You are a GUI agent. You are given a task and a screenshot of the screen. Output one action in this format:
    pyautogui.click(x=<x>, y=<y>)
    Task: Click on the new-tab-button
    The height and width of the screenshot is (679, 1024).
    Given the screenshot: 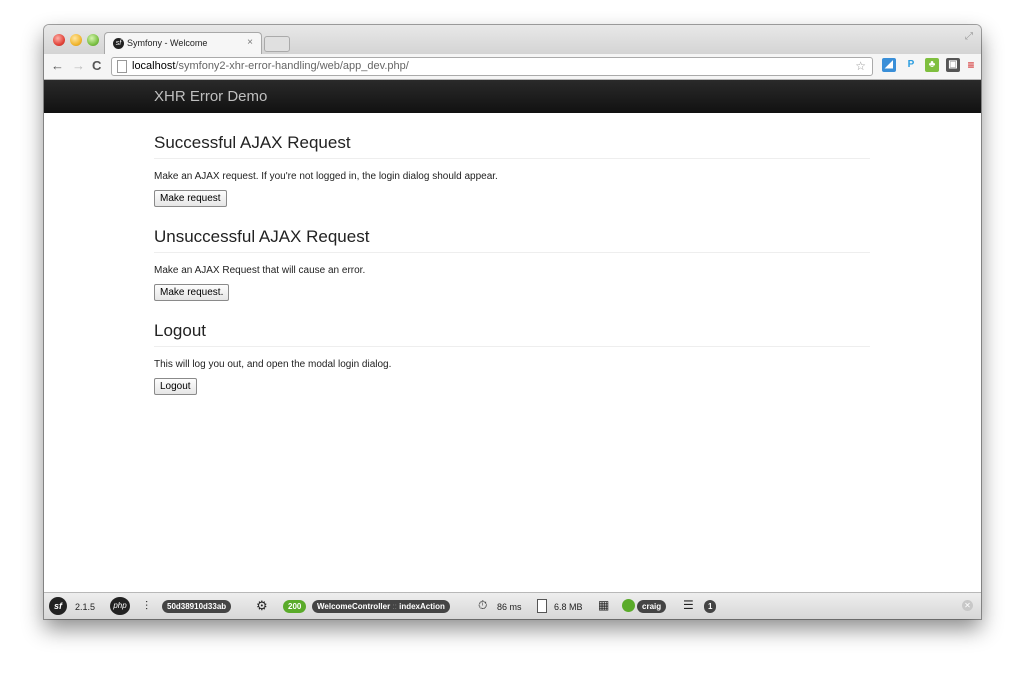 What is the action you would take?
    pyautogui.click(x=277, y=44)
    